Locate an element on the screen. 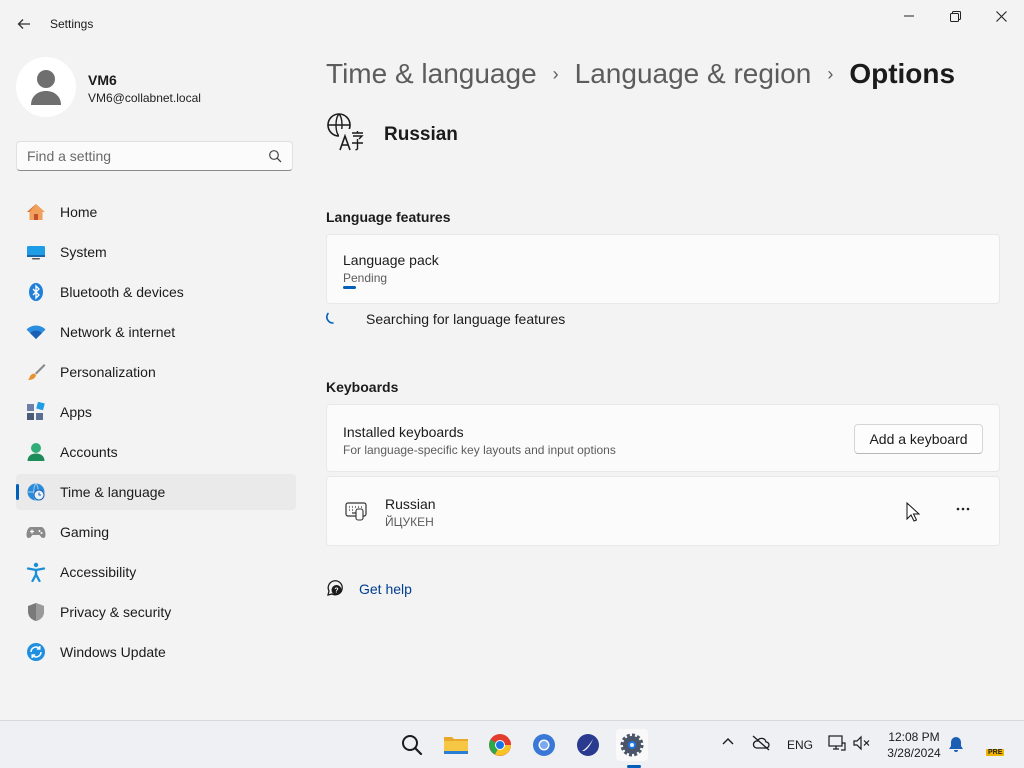 The height and width of the screenshot is (768, 1024). taskbar-chrome is located at coordinates (500, 745).